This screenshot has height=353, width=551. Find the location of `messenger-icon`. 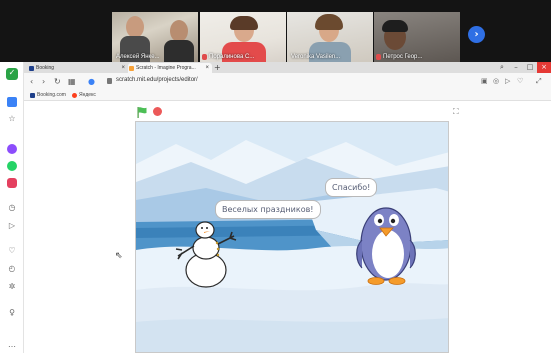

messenger-icon is located at coordinates (12, 149).